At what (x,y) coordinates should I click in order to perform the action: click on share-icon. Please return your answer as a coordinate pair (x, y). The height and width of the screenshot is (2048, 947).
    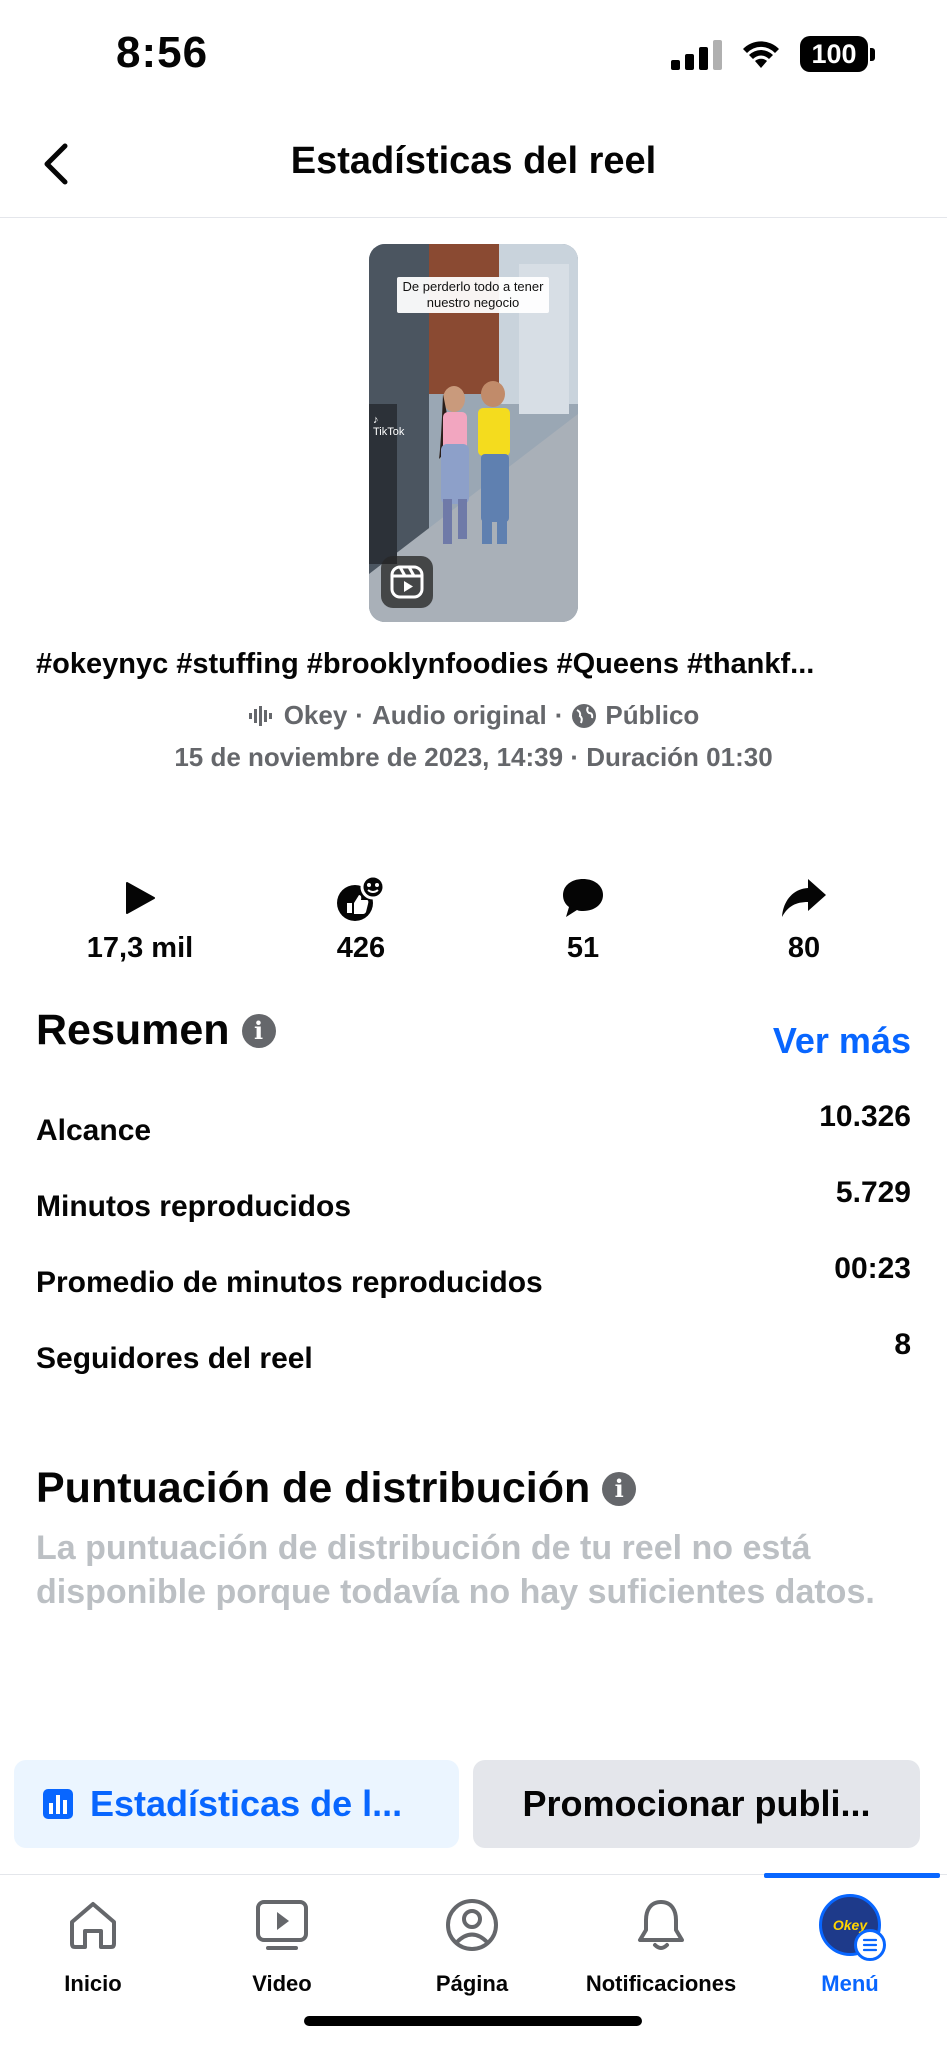
    Looking at the image, I should click on (804, 898).